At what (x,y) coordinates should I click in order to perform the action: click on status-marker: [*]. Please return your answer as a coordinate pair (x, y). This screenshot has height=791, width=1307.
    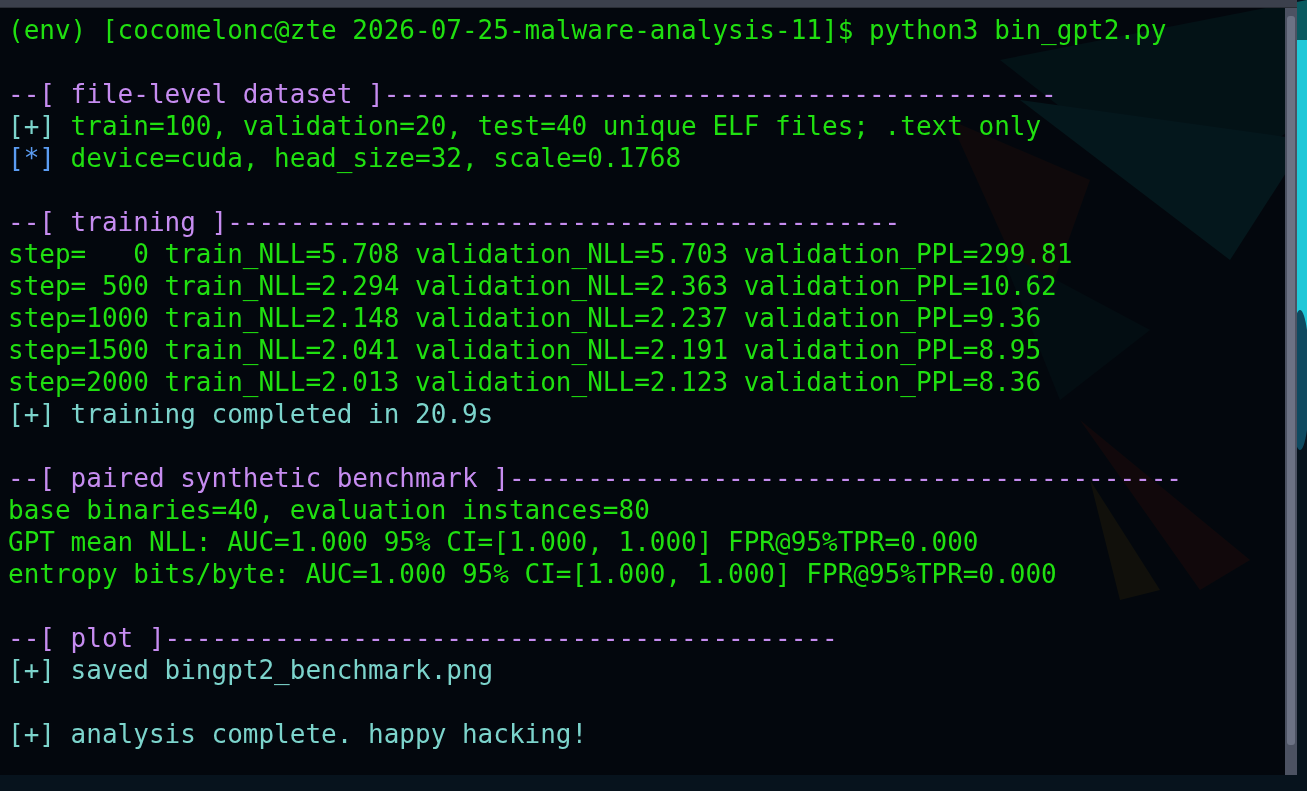
    Looking at the image, I should click on (31, 158).